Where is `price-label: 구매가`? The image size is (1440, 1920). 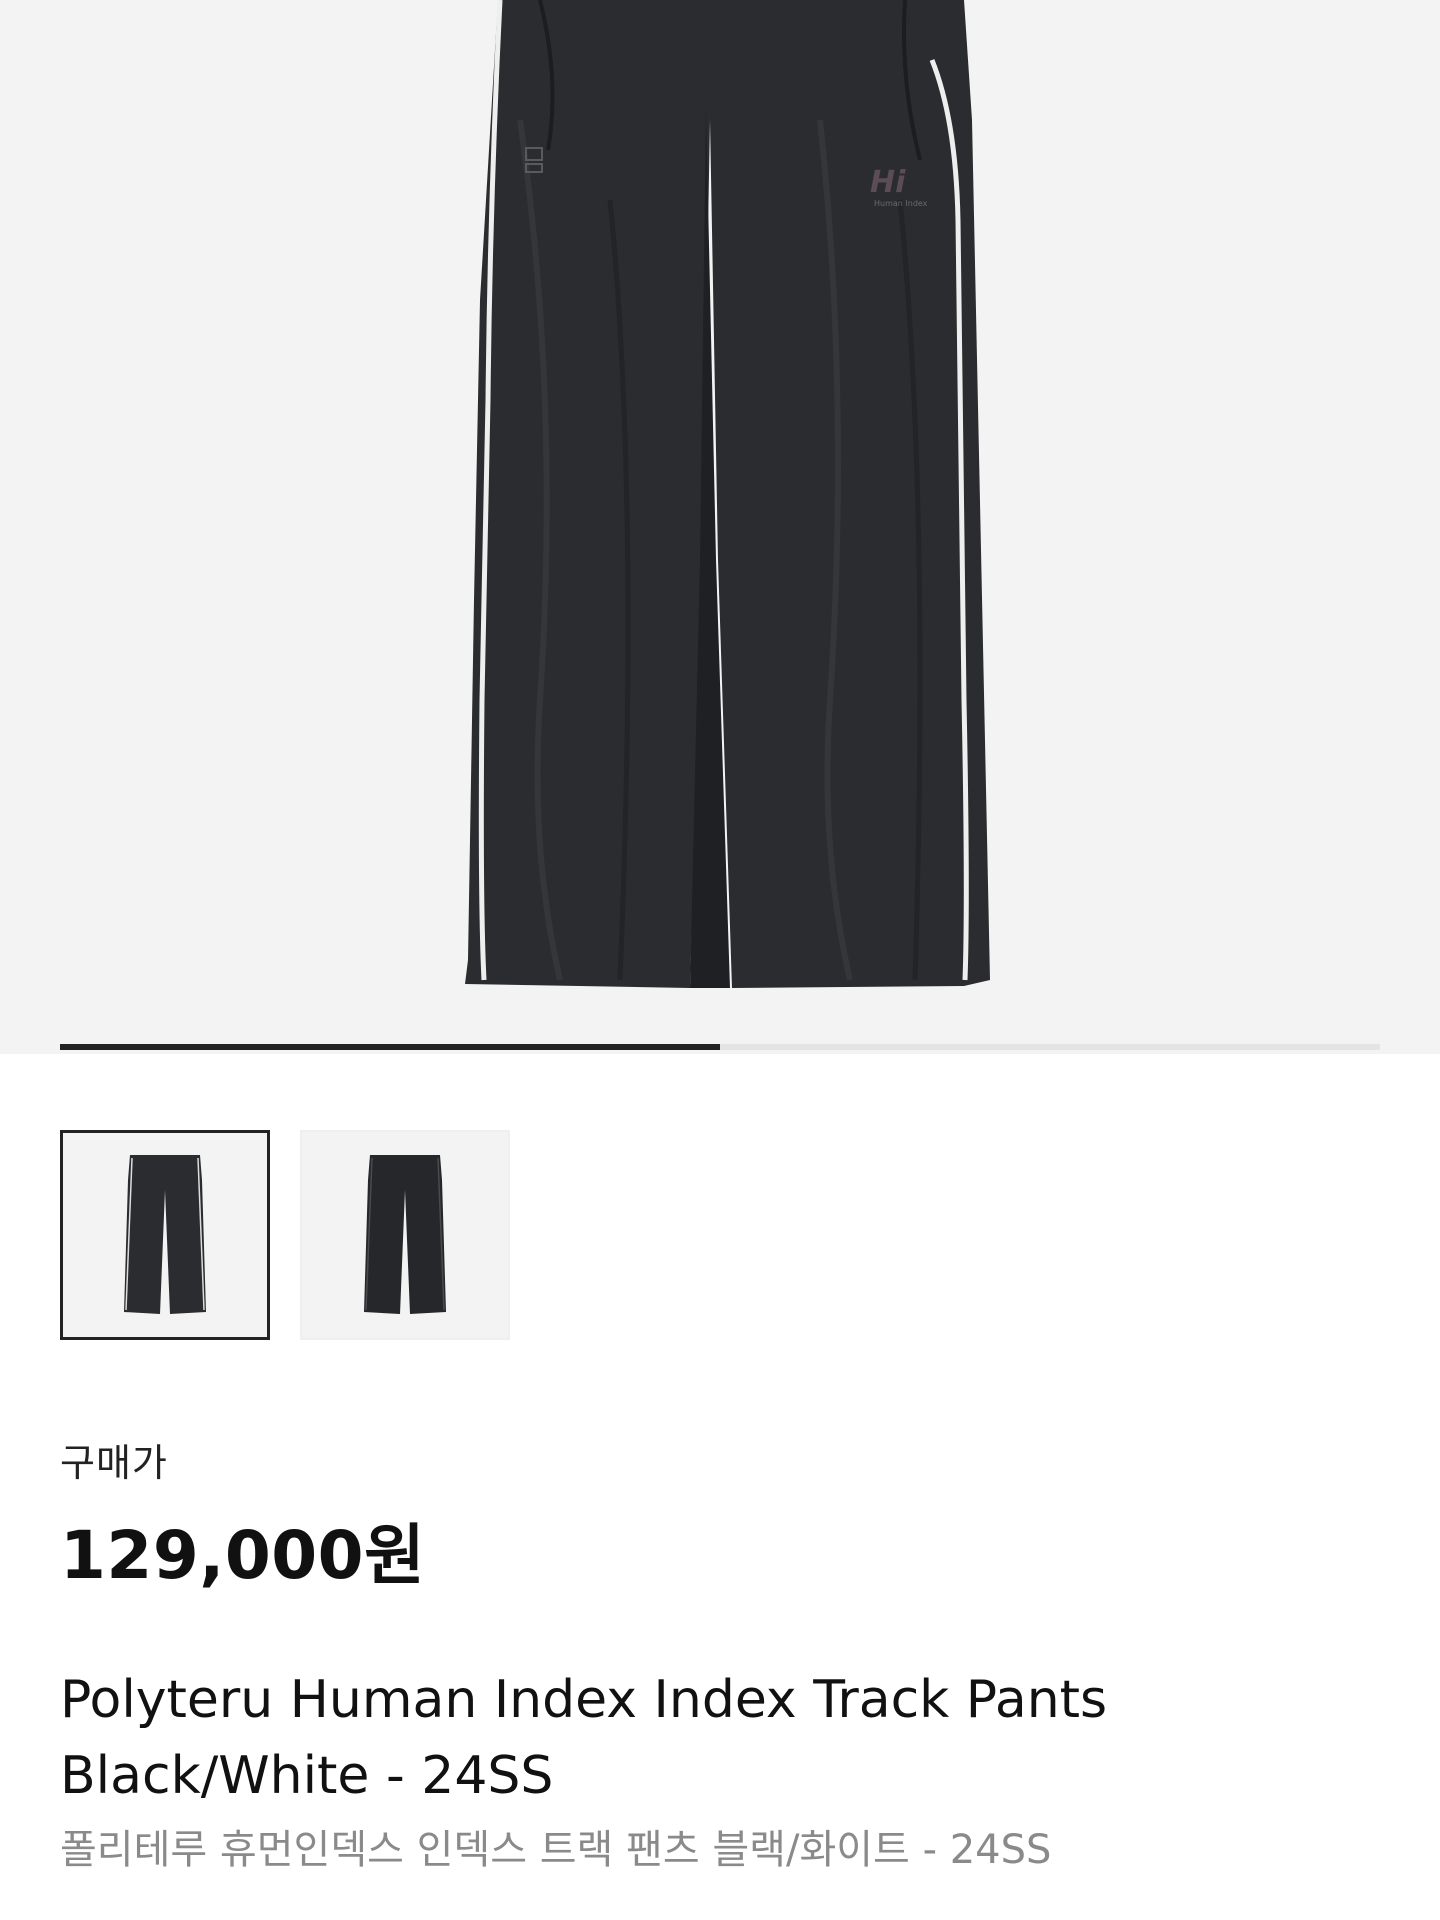 price-label: 구매가 is located at coordinates (114, 1463).